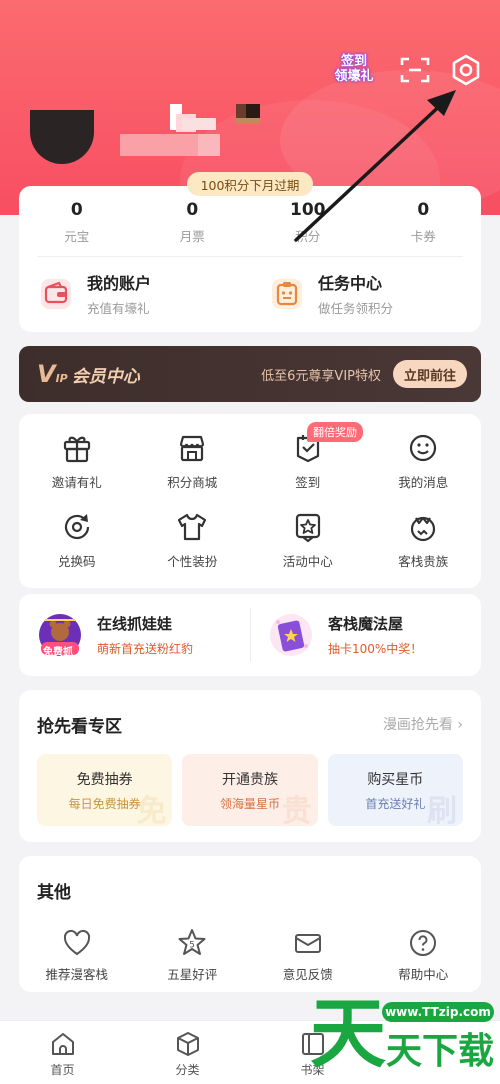 This screenshot has height=1084, width=500. I want to click on tab-category: 分类, so click(187, 1052).